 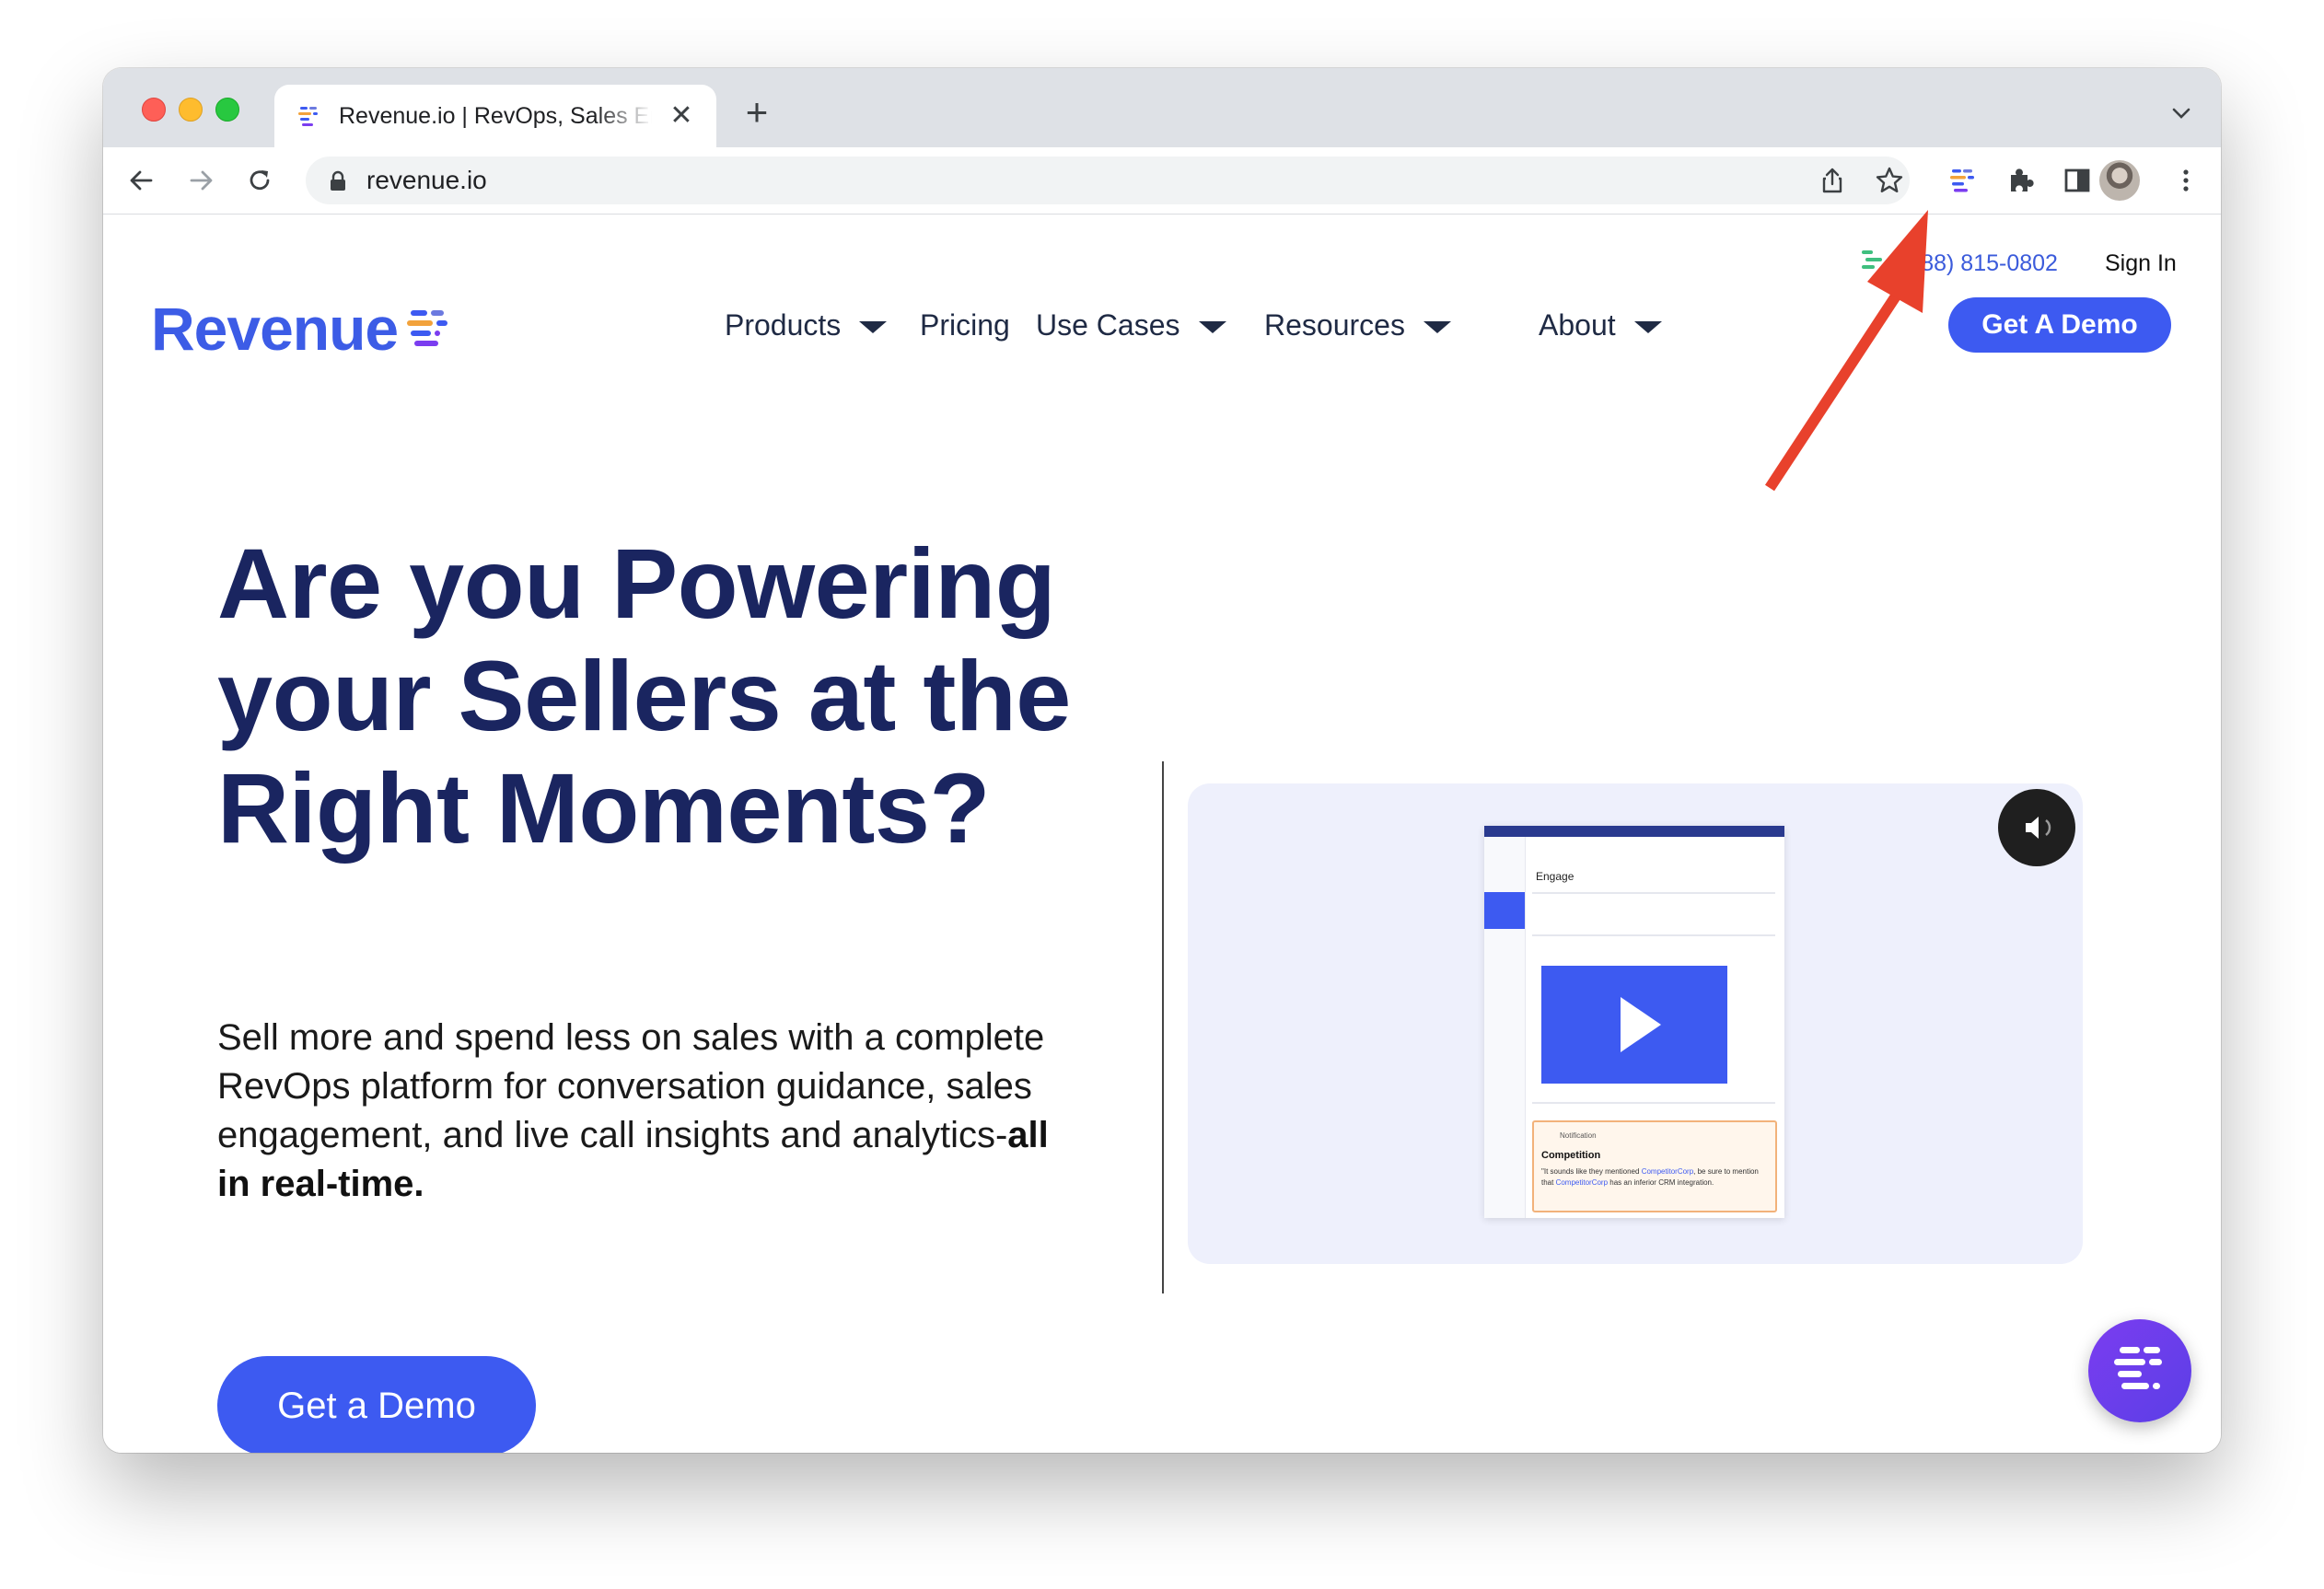 What do you see at coordinates (1108, 325) in the screenshot?
I see `nav-use-cases-label: Use Cases` at bounding box center [1108, 325].